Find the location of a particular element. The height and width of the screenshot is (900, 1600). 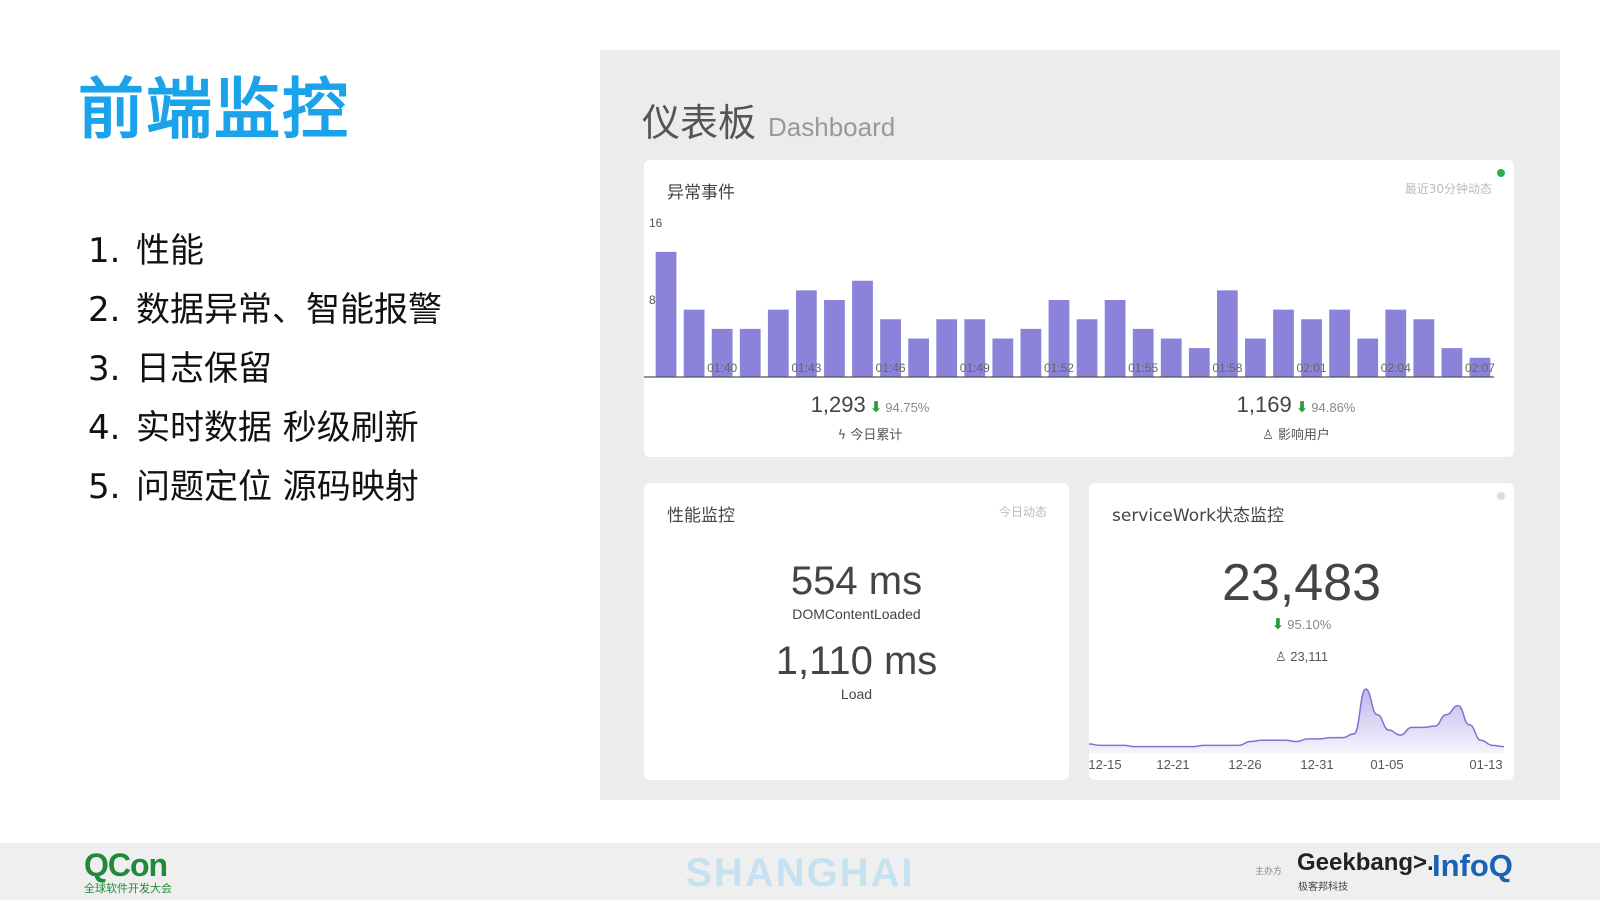

x-tick-label: 12-26 is located at coordinates (1244, 764).